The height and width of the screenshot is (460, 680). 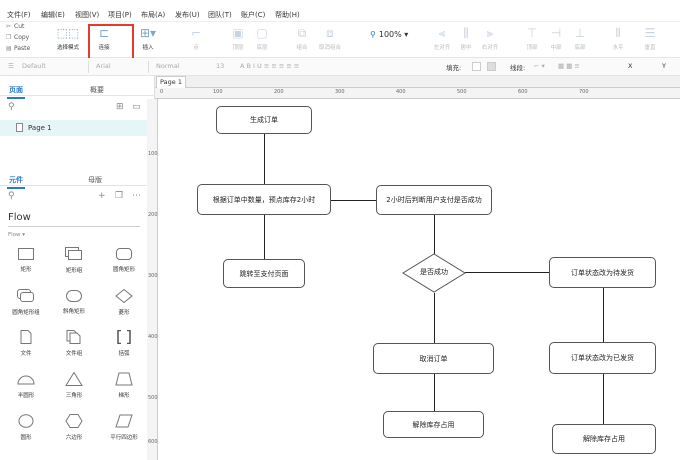 What do you see at coordinates (124, 296) in the screenshot?
I see `diamond-icon` at bounding box center [124, 296].